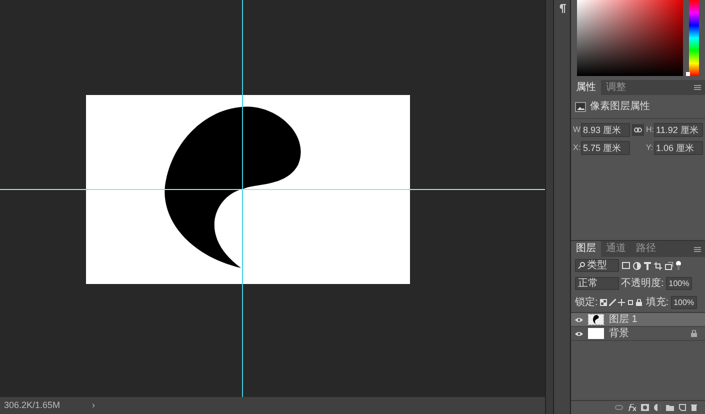 This screenshot has height=414, width=705. I want to click on opacity-label: 不透明度:, so click(642, 283).